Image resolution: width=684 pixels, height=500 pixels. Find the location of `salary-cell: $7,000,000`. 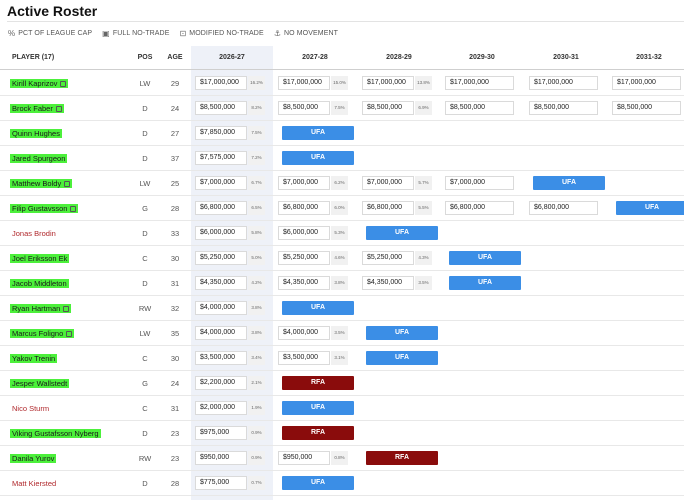

salary-cell: $7,000,000 is located at coordinates (479, 183).